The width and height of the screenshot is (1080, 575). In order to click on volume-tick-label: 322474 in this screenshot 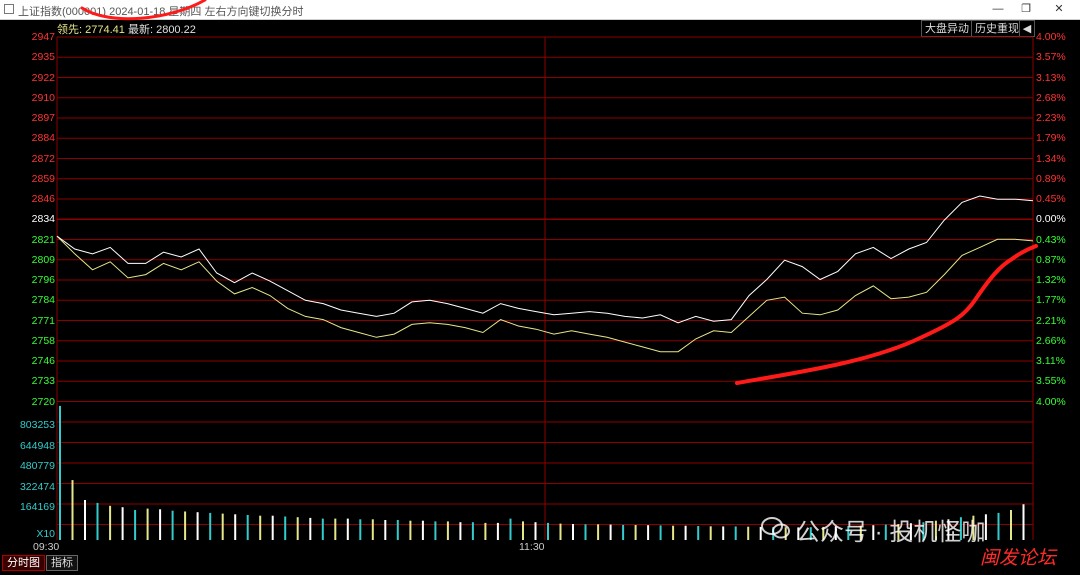, I will do `click(37, 486)`.